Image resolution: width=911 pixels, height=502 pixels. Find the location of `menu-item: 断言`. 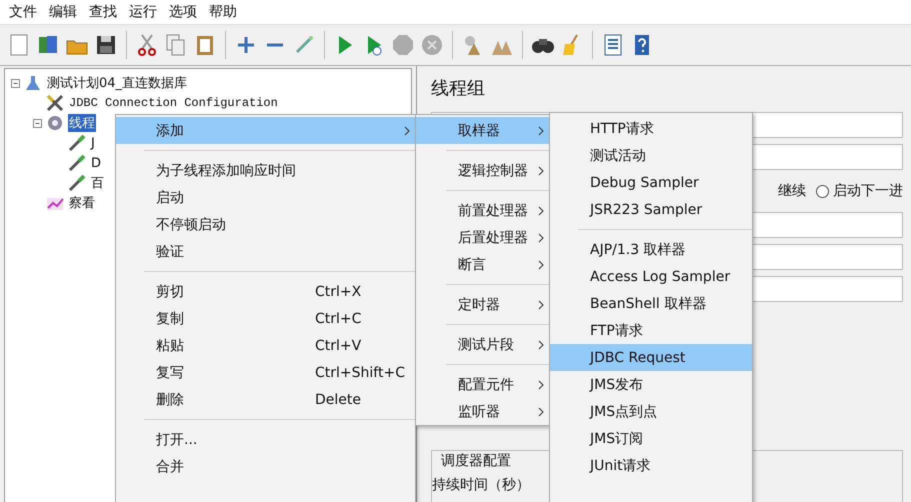

menu-item: 断言 is located at coordinates (482, 264).